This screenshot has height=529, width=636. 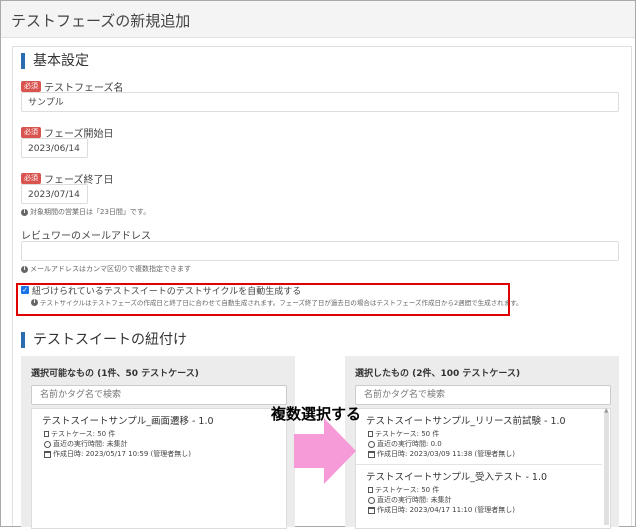 I want to click on suite-created: 作成日時: 2023/03/09 11:38 (管理者無し), so click(x=441, y=454).